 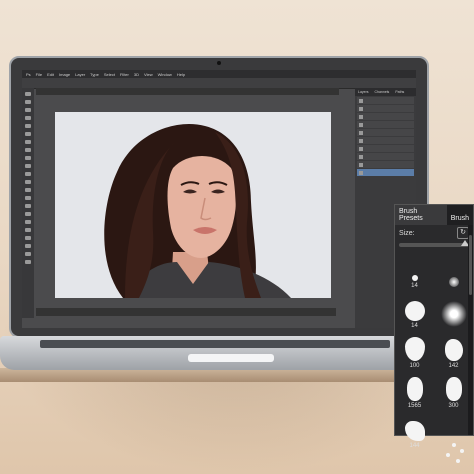 I want to click on menu-item: Window, so click(x=165, y=74).